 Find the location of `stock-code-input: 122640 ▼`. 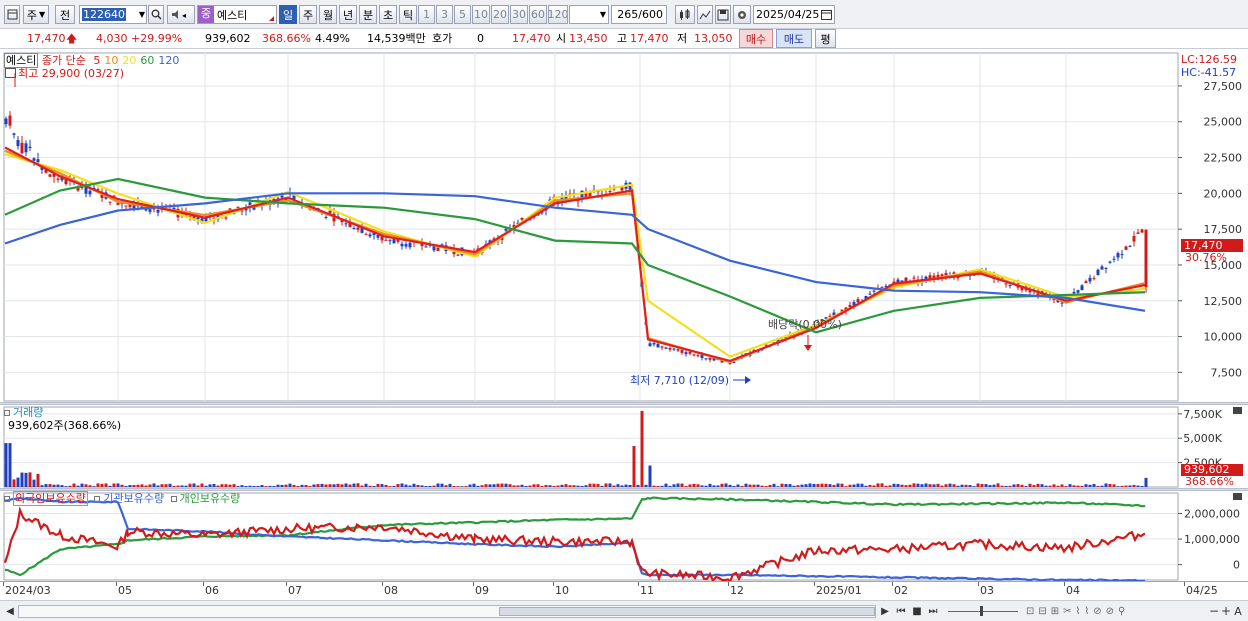

stock-code-input: 122640 ▼ is located at coordinates (113, 14).